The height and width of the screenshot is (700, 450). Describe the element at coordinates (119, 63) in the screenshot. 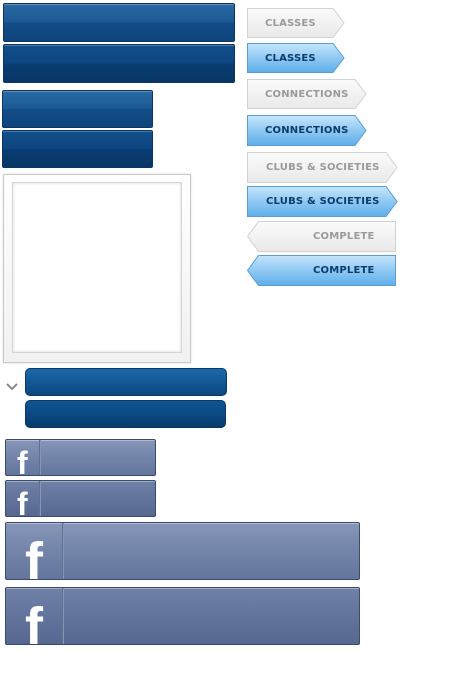

I see `wide-blue-button-pressed` at that location.